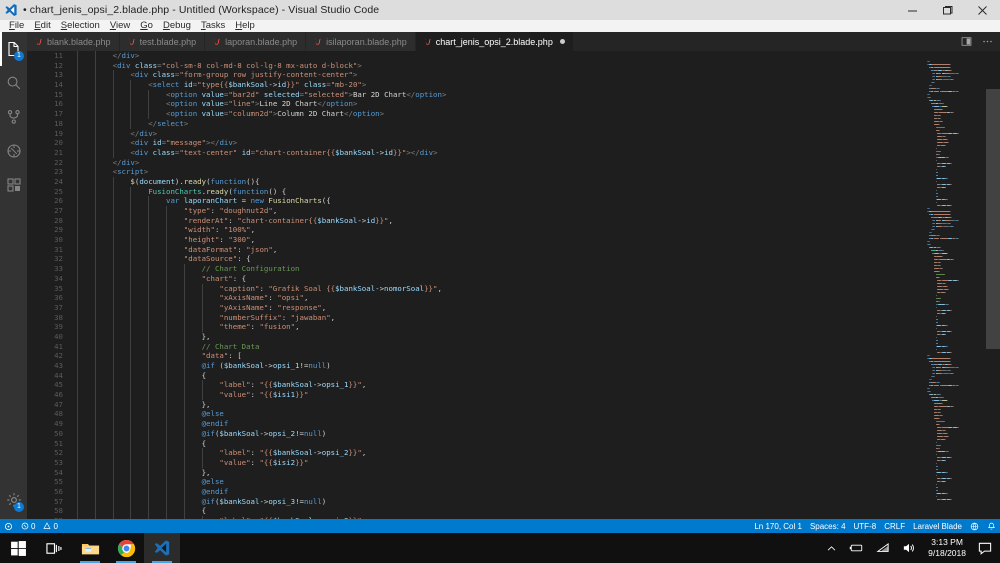 The image size is (1000, 563). Describe the element at coordinates (474, 414) in the screenshot. I see `code-line: 48 @else` at that location.